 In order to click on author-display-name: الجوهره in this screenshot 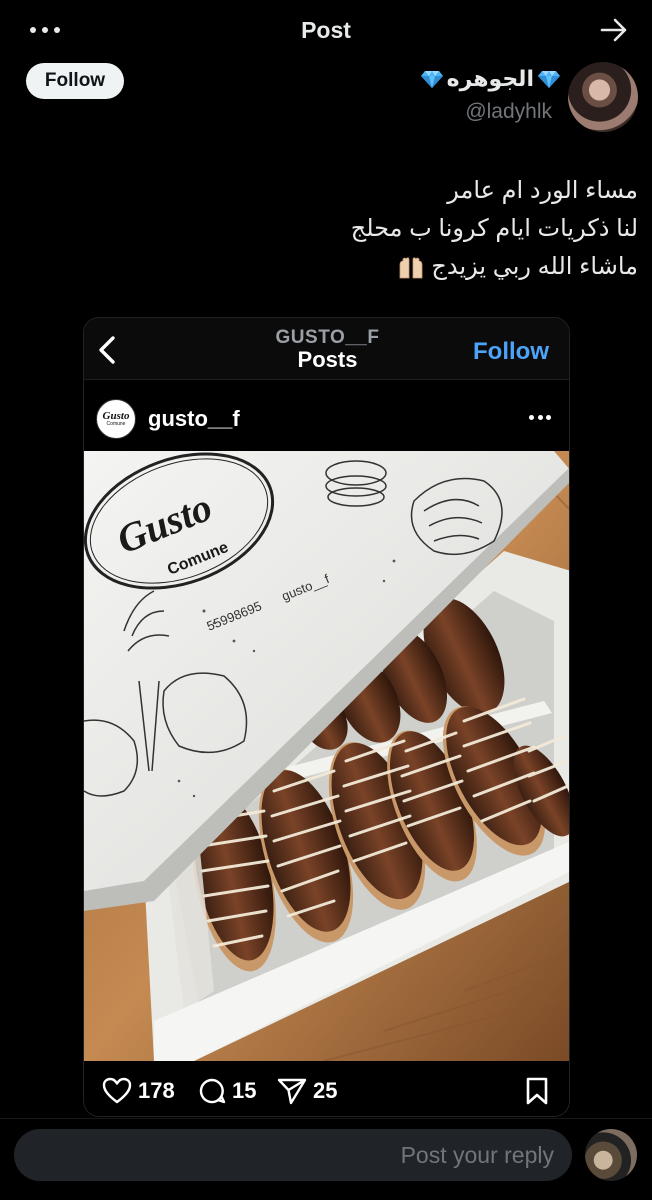, I will do `click(490, 79)`.